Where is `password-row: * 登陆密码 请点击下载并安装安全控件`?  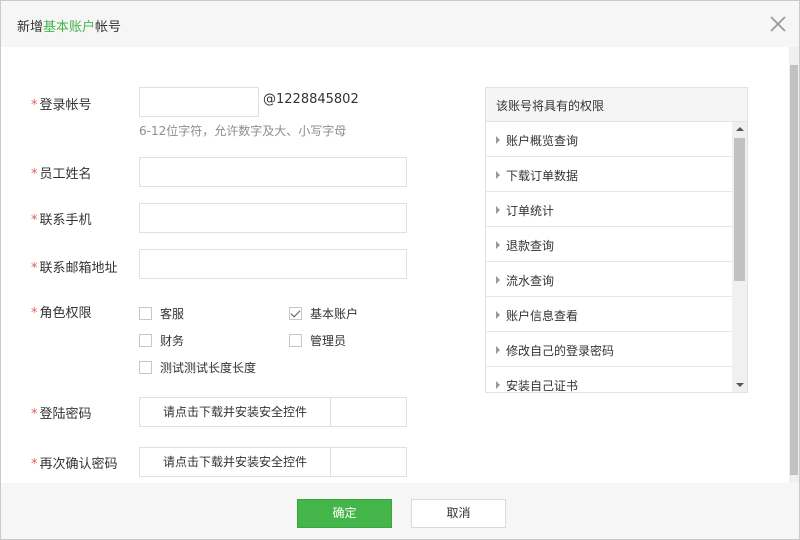 password-row: * 登陆密码 请点击下载并安装安全控件 is located at coordinates (236, 412).